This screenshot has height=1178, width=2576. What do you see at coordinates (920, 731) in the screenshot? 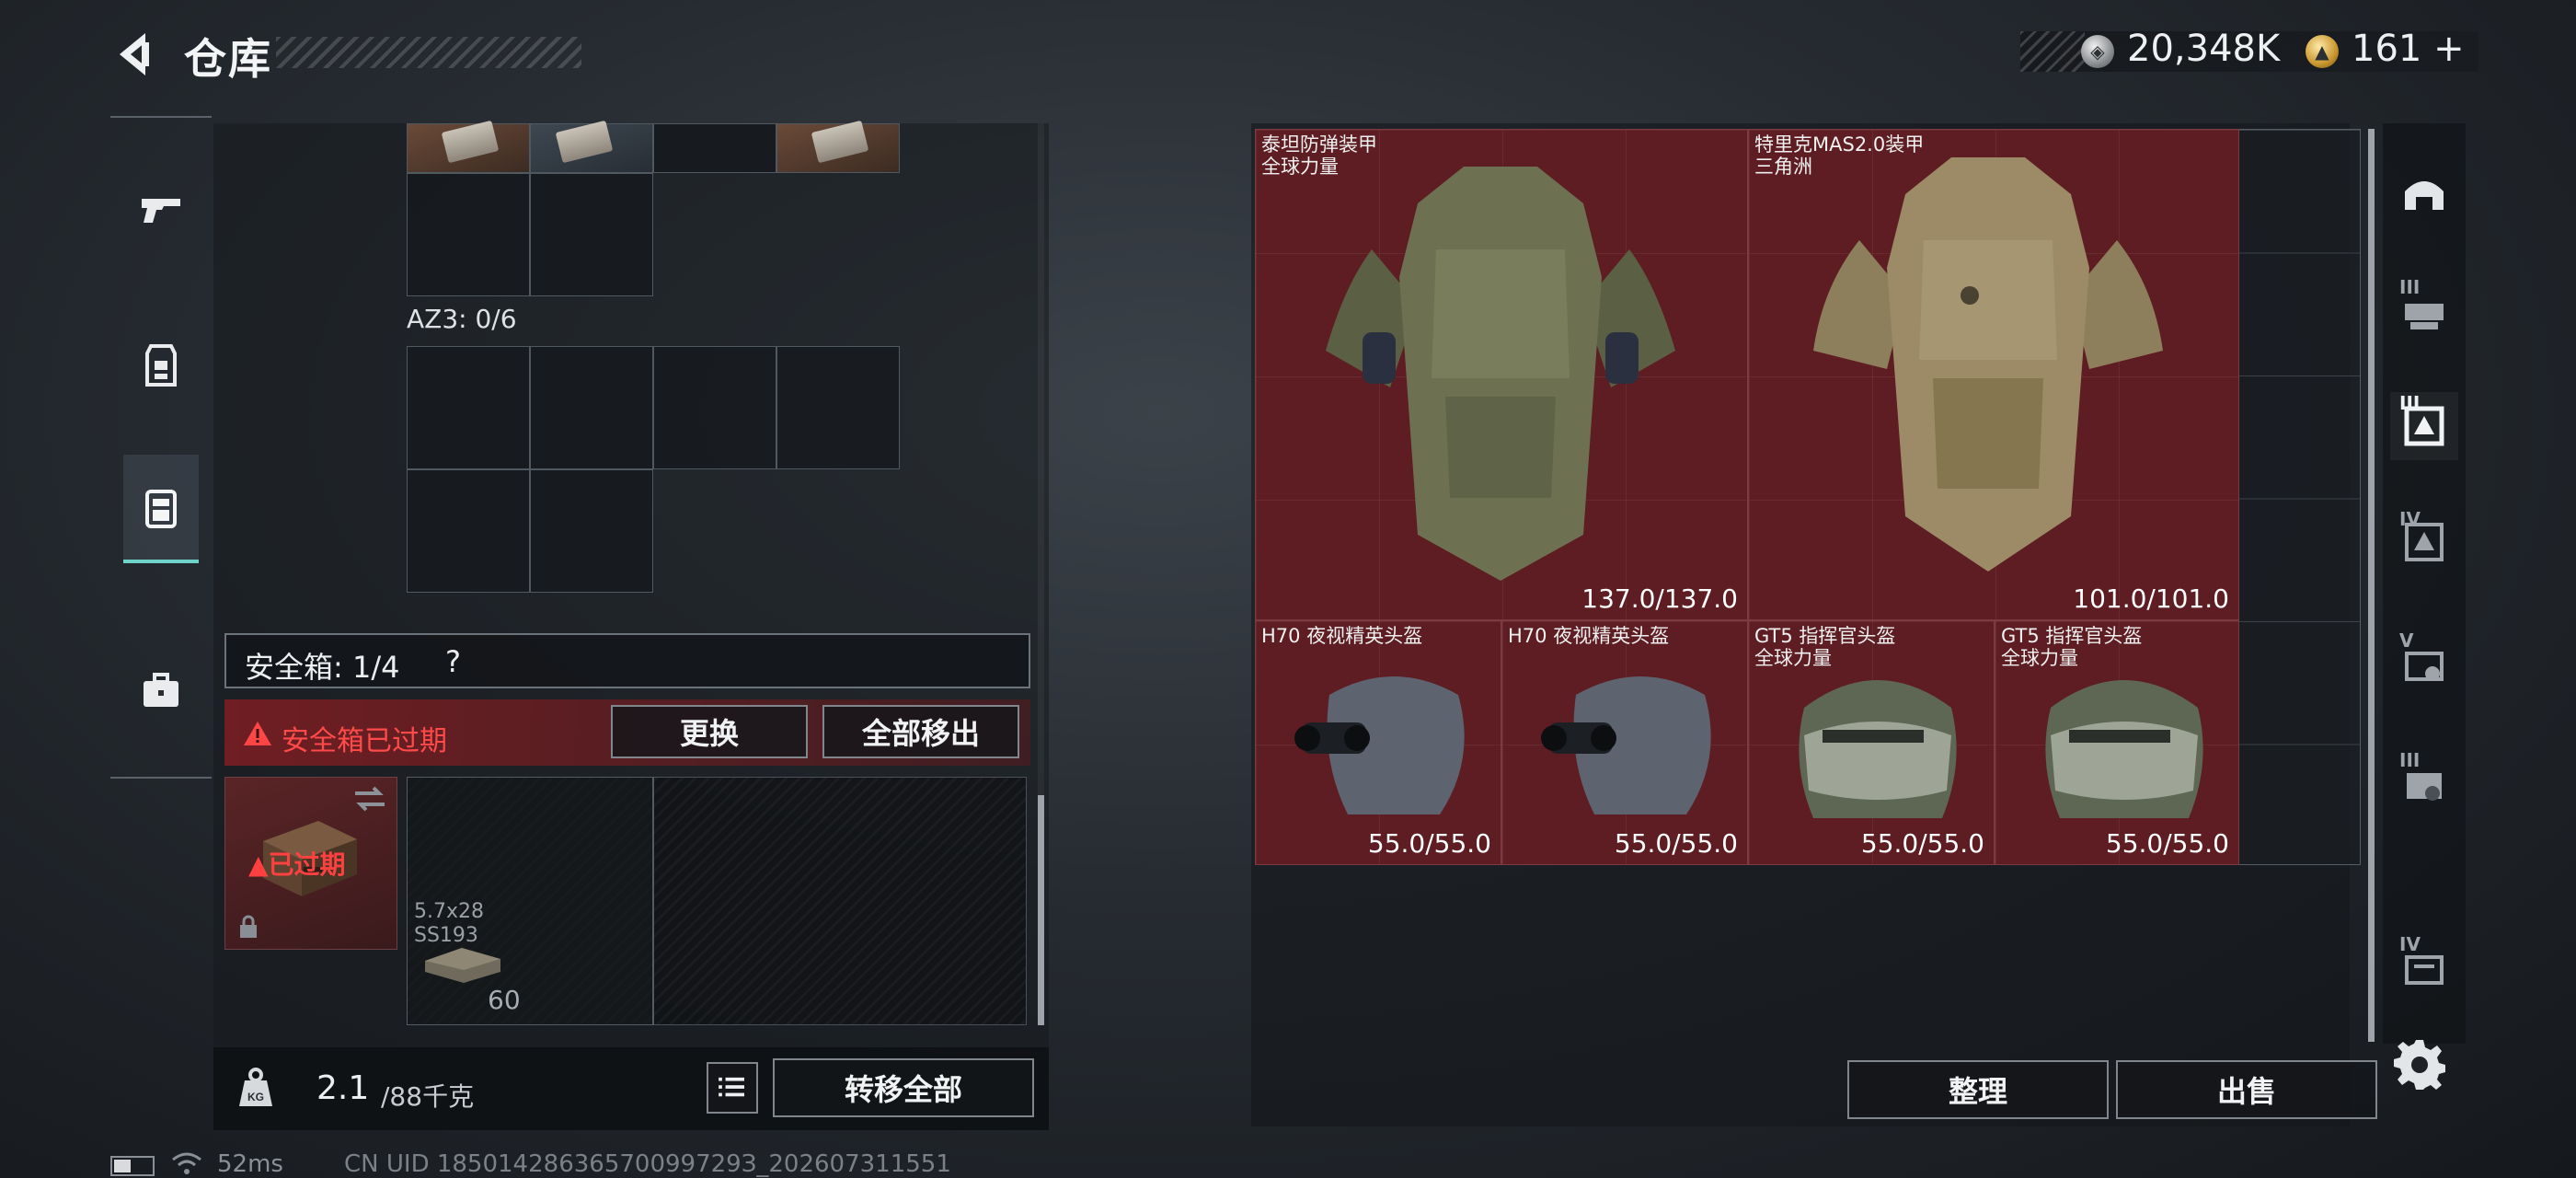
I see `move-all-out-button: 全部移出` at bounding box center [920, 731].